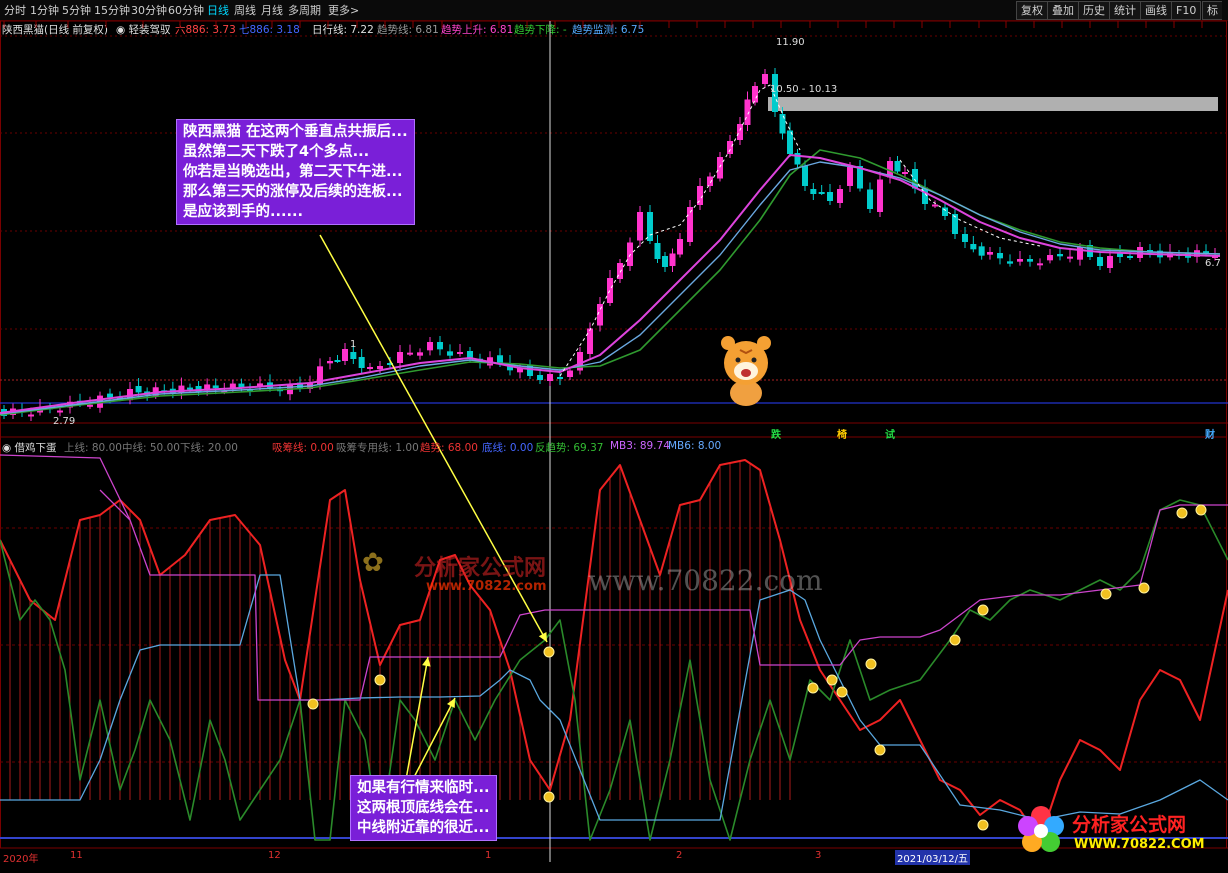  I want to click on mb3-value: MB3: 89.74, so click(640, 446).